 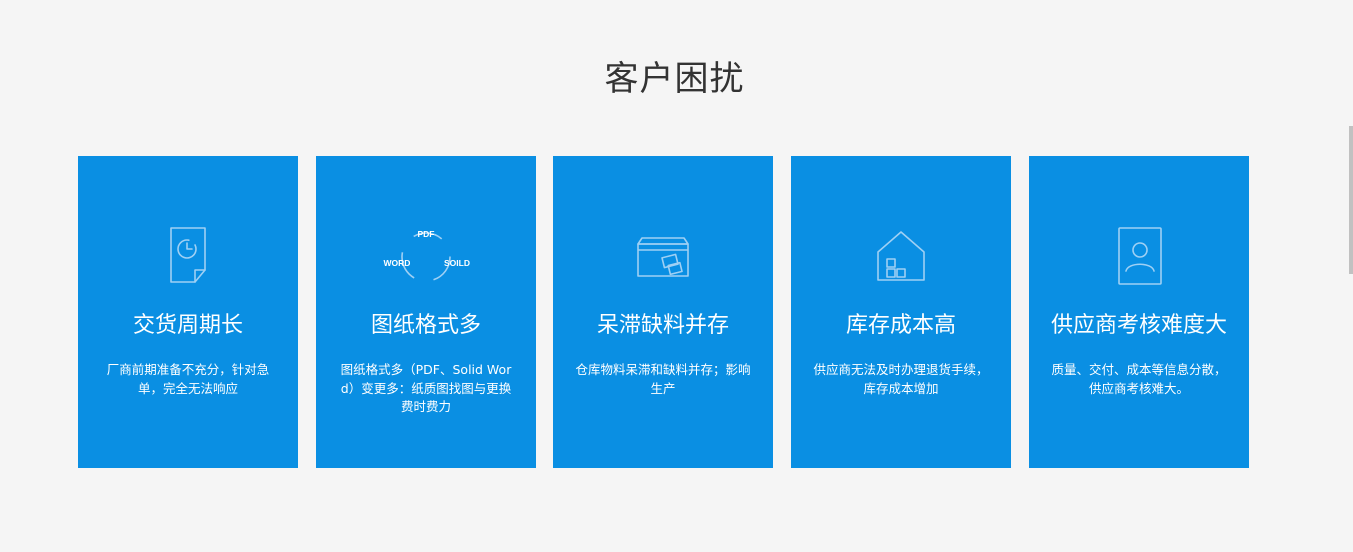 I want to click on card-description: 供应商无法及时办理退货手续，库存成本增加, so click(x=901, y=379).